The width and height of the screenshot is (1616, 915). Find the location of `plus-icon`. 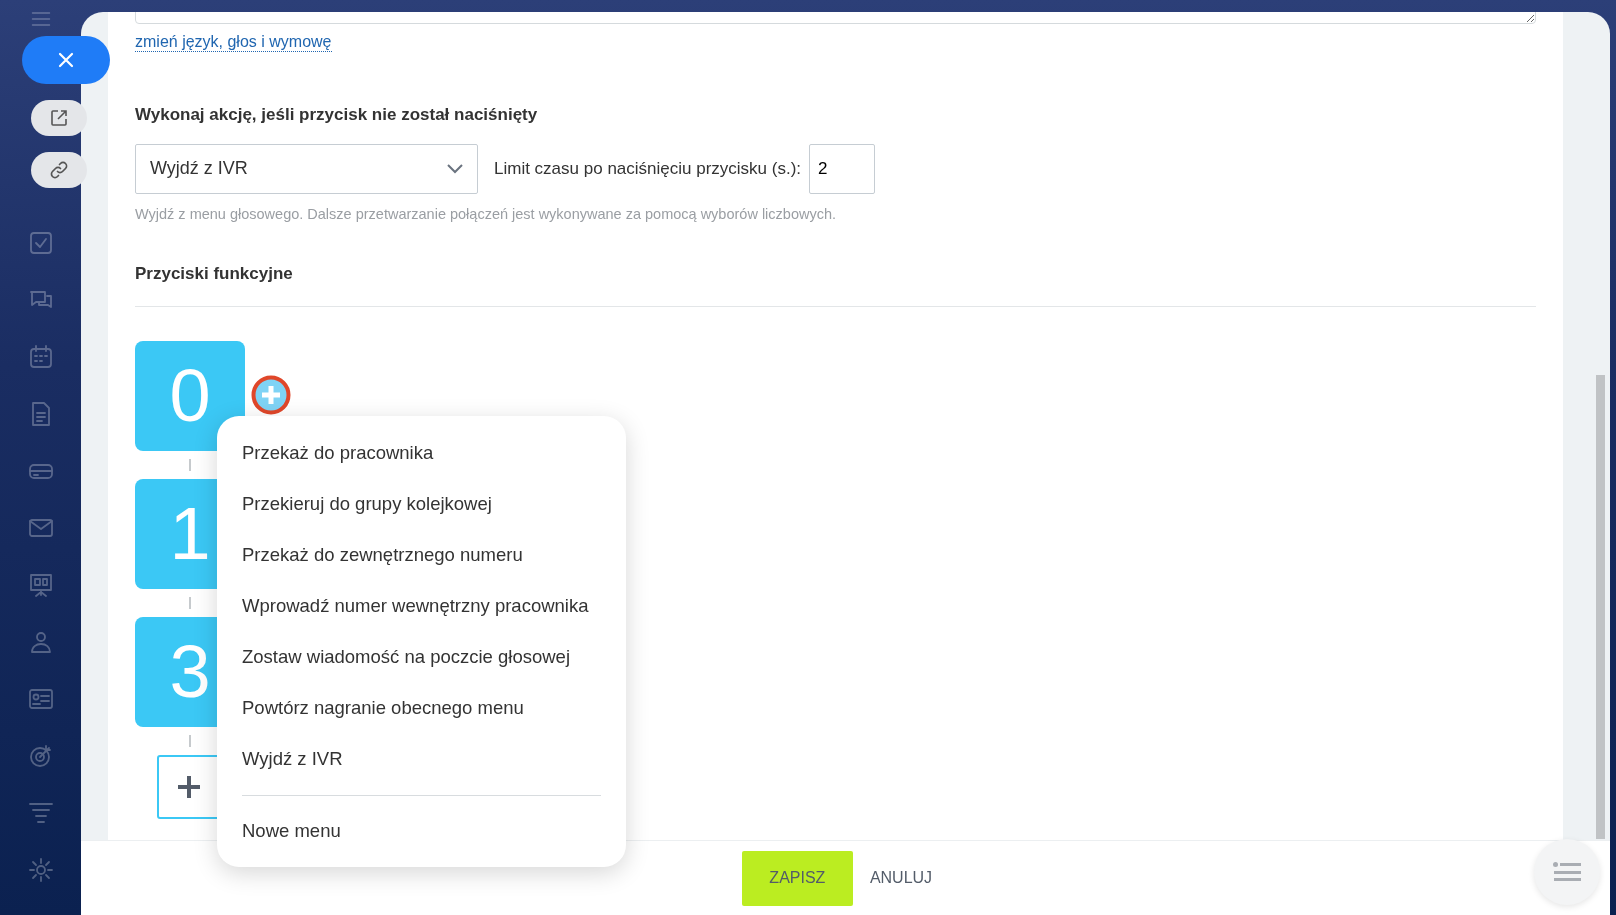

plus-icon is located at coordinates (189, 786).